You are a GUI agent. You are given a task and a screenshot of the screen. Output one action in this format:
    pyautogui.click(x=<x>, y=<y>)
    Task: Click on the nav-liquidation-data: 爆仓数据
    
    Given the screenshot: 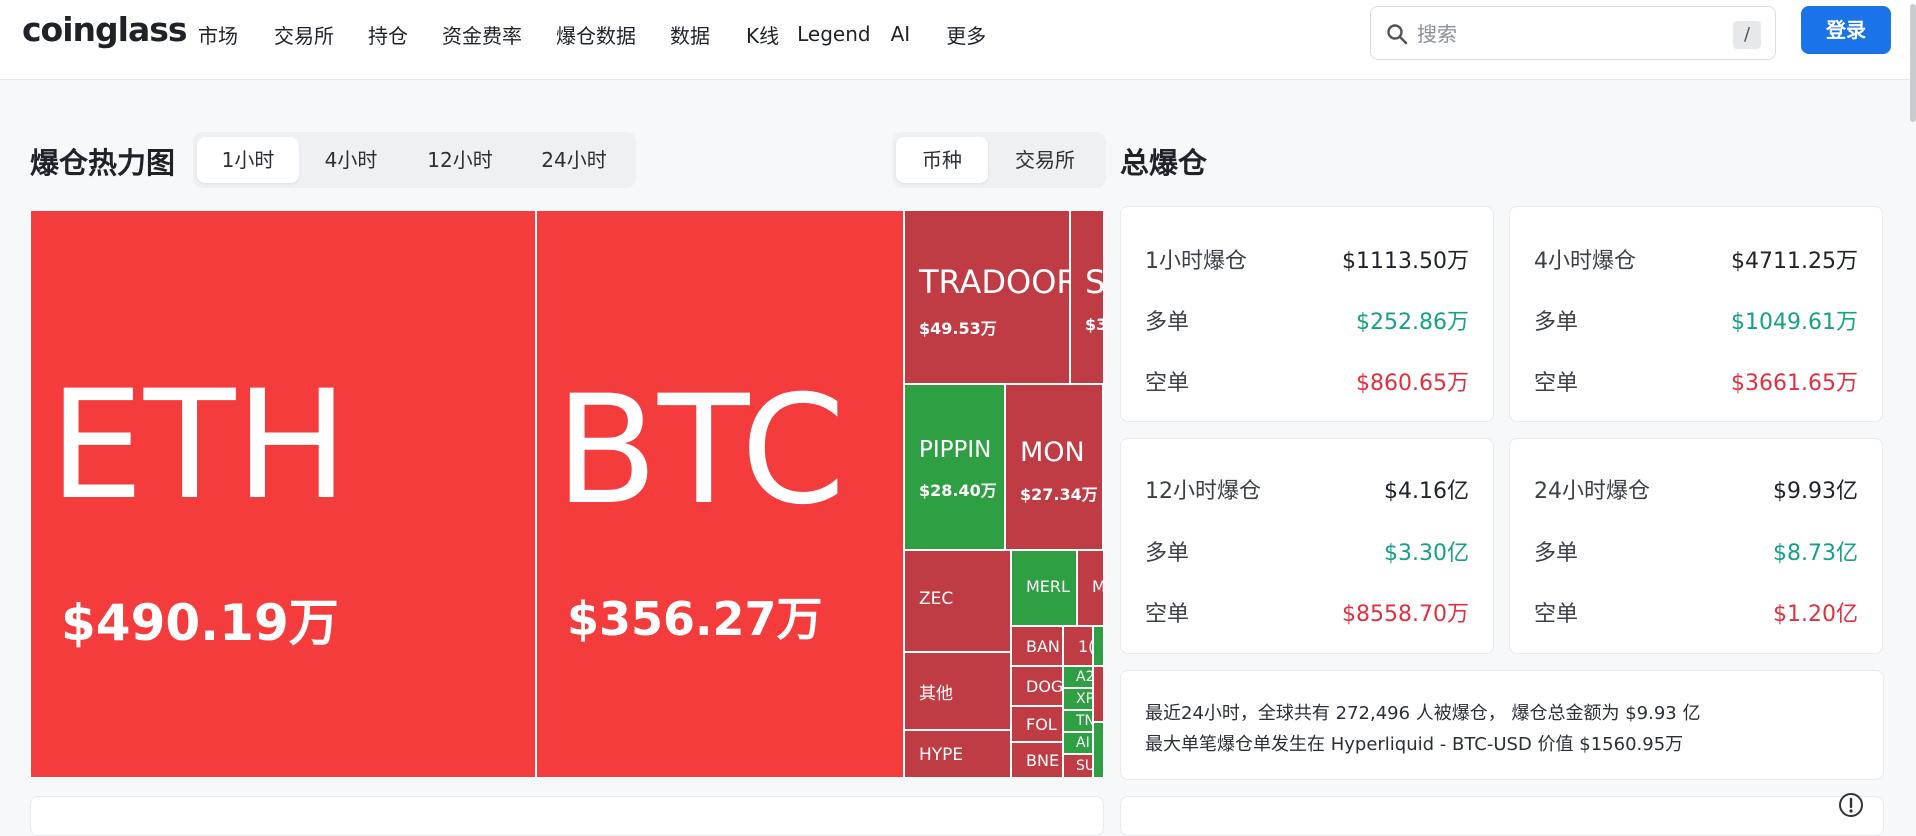 What is the action you would take?
    pyautogui.click(x=596, y=34)
    